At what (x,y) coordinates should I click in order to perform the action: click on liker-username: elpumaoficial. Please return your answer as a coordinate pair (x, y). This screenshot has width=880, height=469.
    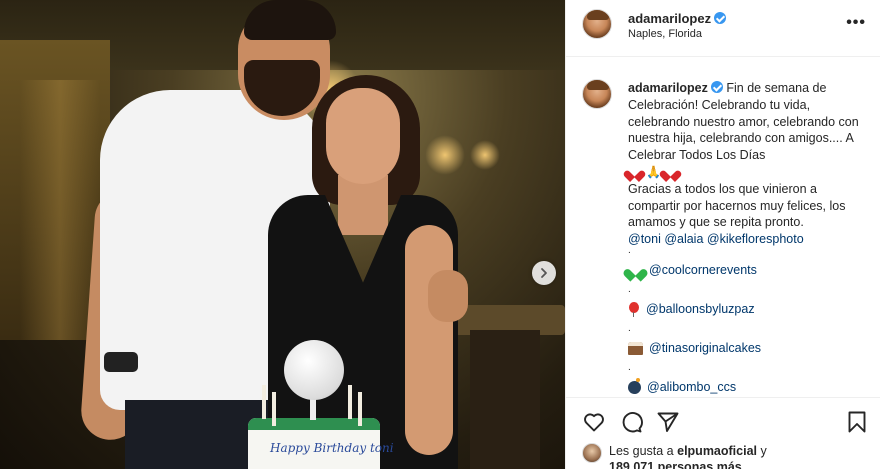
    Looking at the image, I should click on (717, 451).